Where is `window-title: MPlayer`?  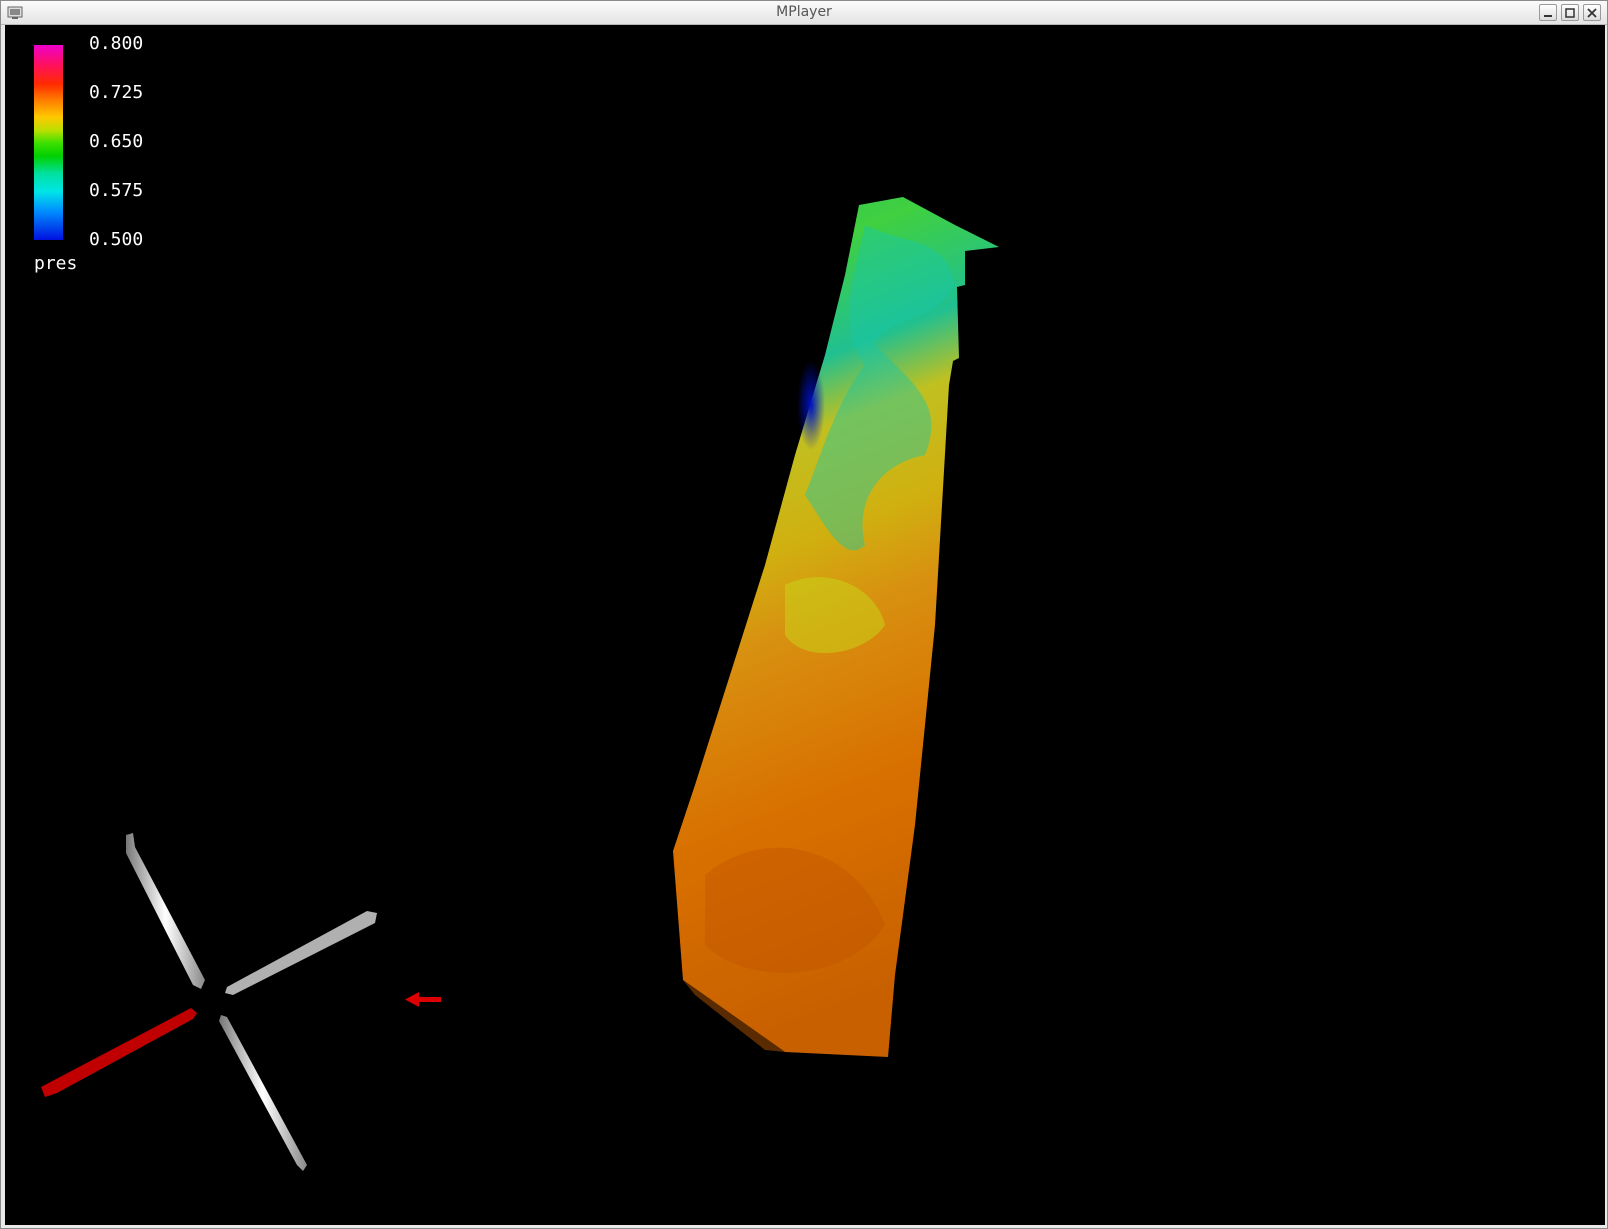
window-title: MPlayer is located at coordinates (804, 12).